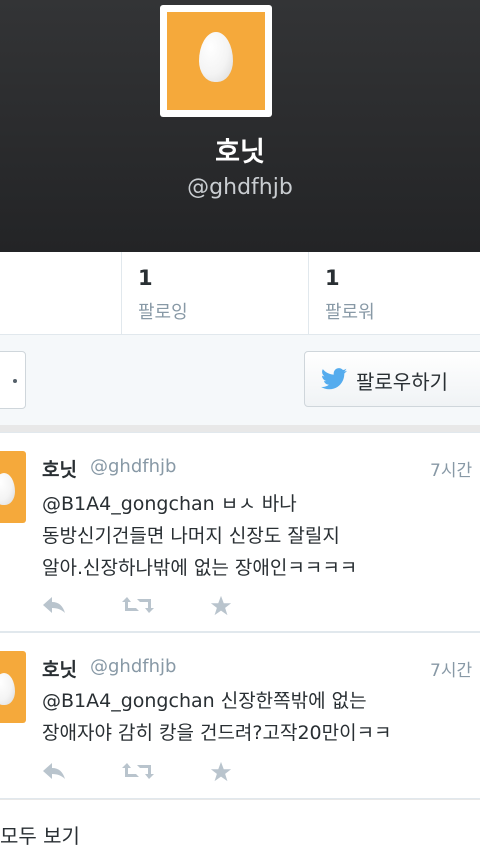 The height and width of the screenshot is (853, 480). I want to click on tweet-text-line: 동방신기건들면 나머지 신장도 잘릴지, so click(191, 536).